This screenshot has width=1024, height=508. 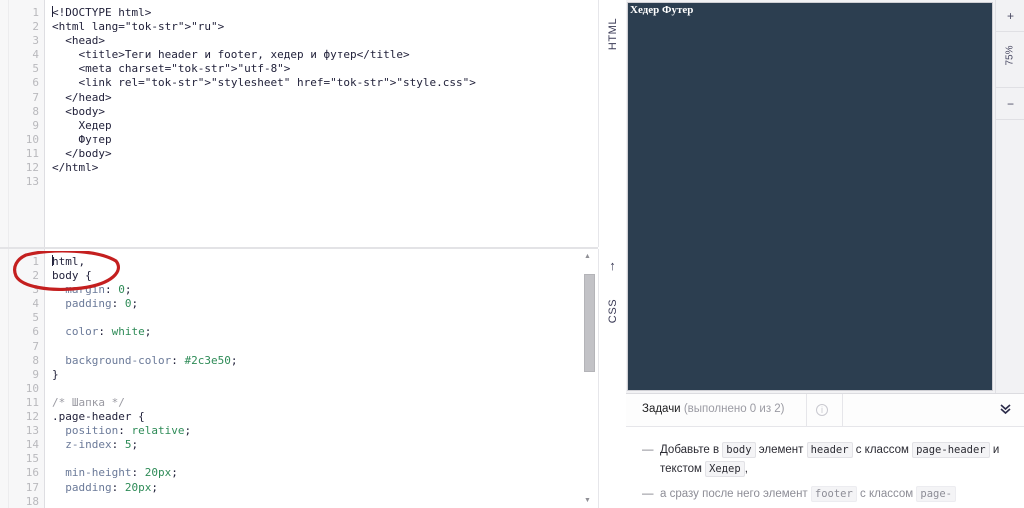 What do you see at coordinates (4, 123) in the screenshot?
I see `html-editor-left-strip` at bounding box center [4, 123].